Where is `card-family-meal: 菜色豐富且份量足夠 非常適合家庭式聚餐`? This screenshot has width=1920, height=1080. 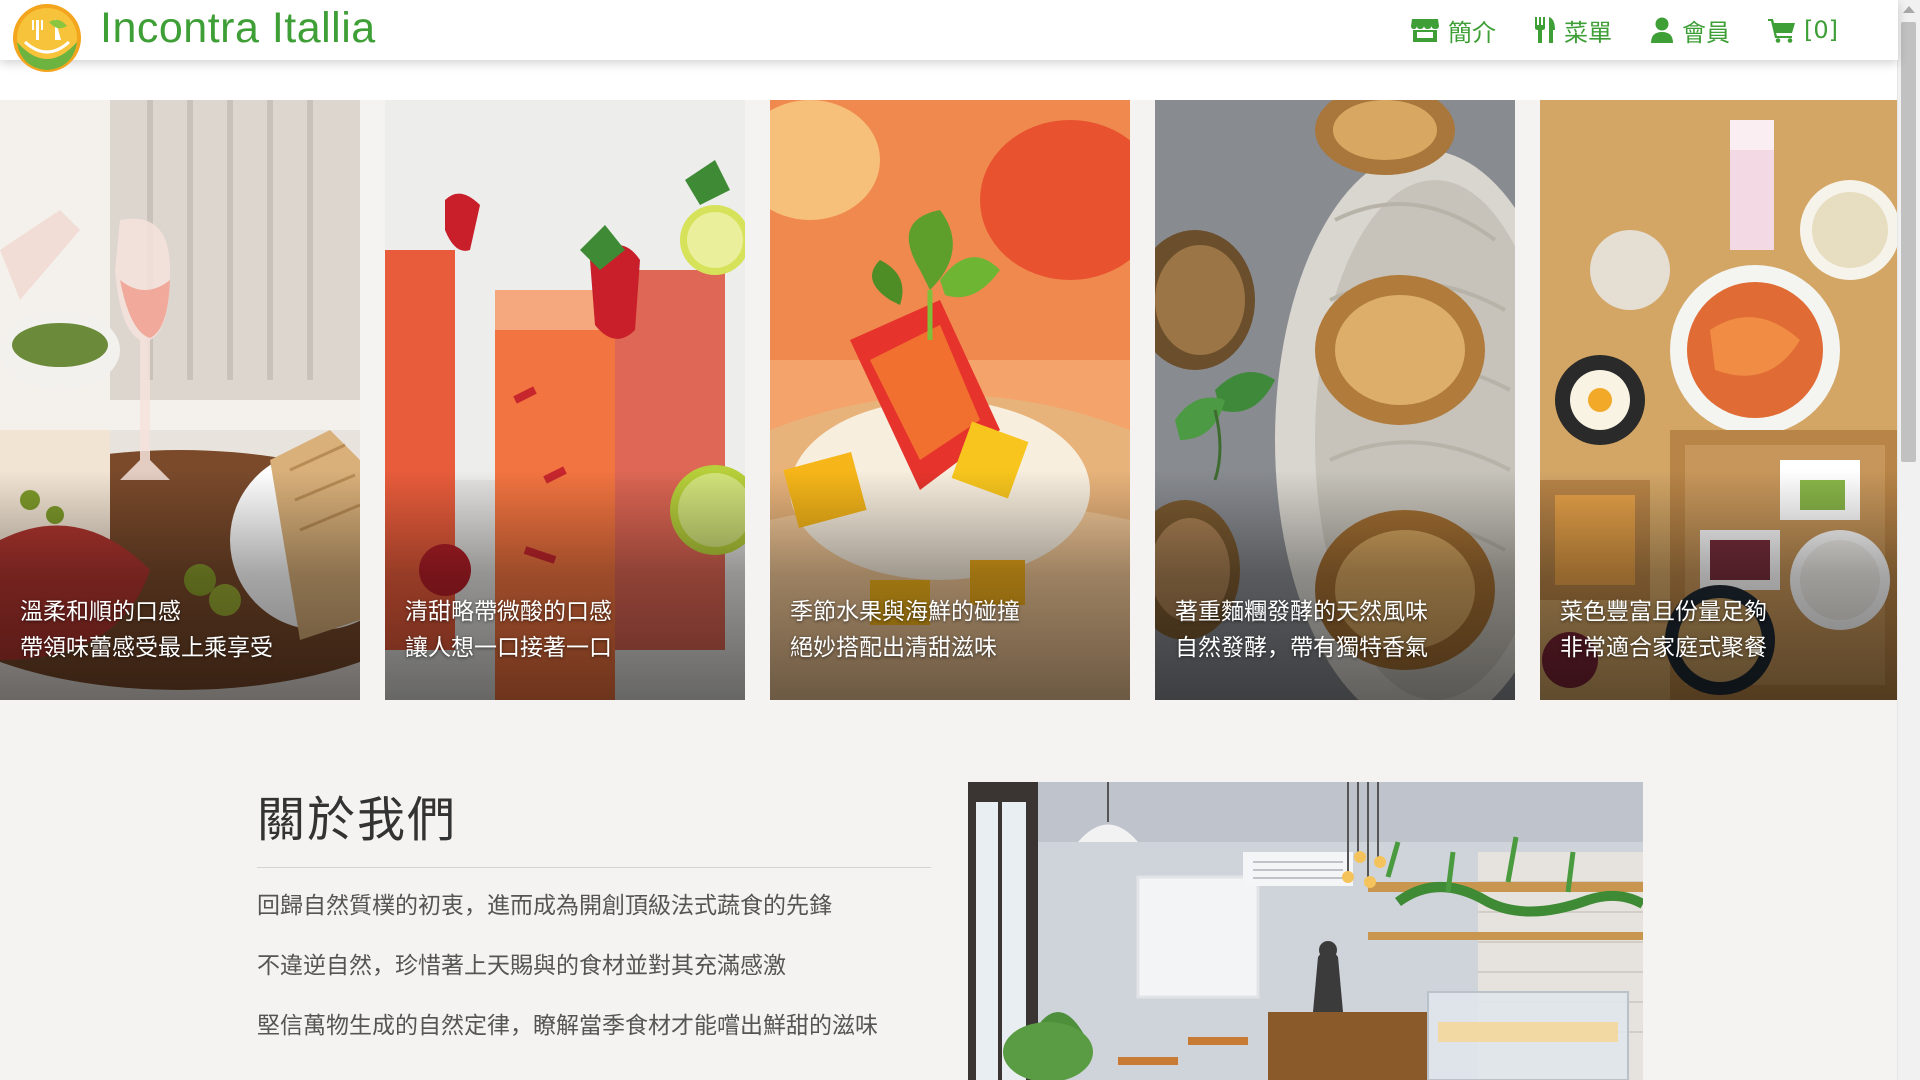
card-family-meal: 菜色豐富且份量足夠 非常適合家庭式聚餐 is located at coordinates (1720, 400).